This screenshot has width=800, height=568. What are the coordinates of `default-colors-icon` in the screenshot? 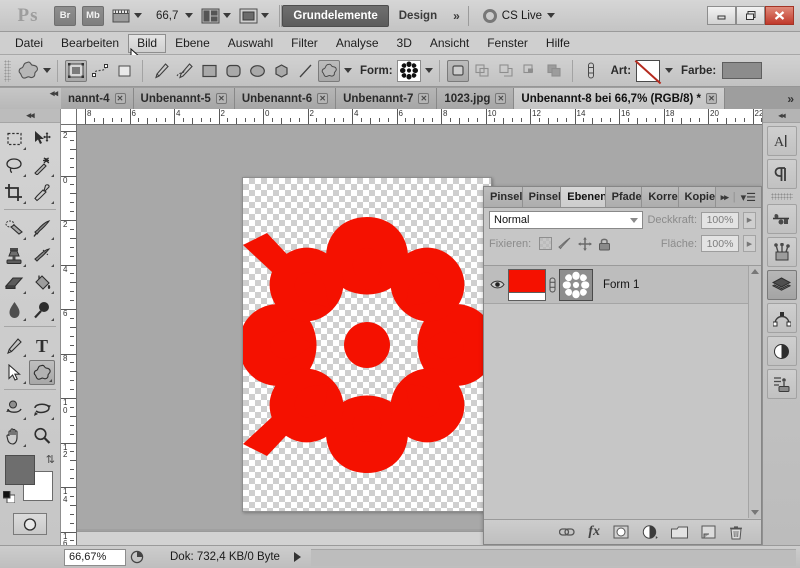 It's located at (9, 497).